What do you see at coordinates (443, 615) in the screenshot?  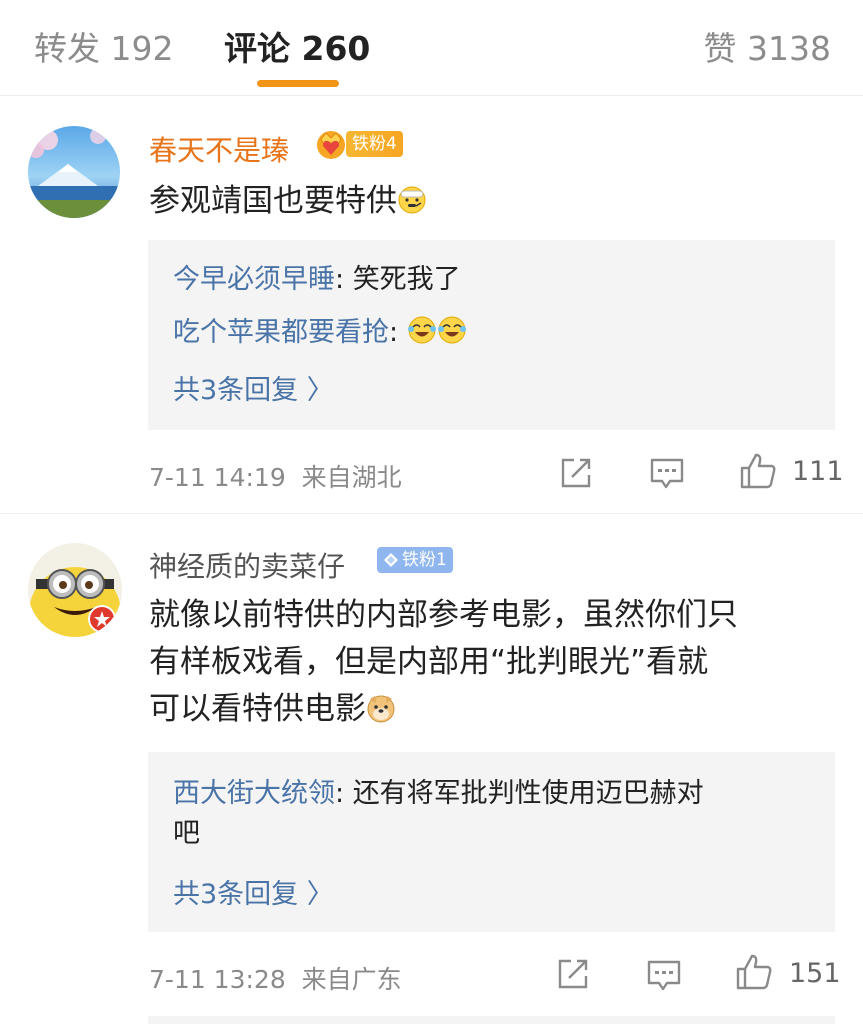 I see `comment-text-line: 就像以前特供的内部参考电影，虽然你们只` at bounding box center [443, 615].